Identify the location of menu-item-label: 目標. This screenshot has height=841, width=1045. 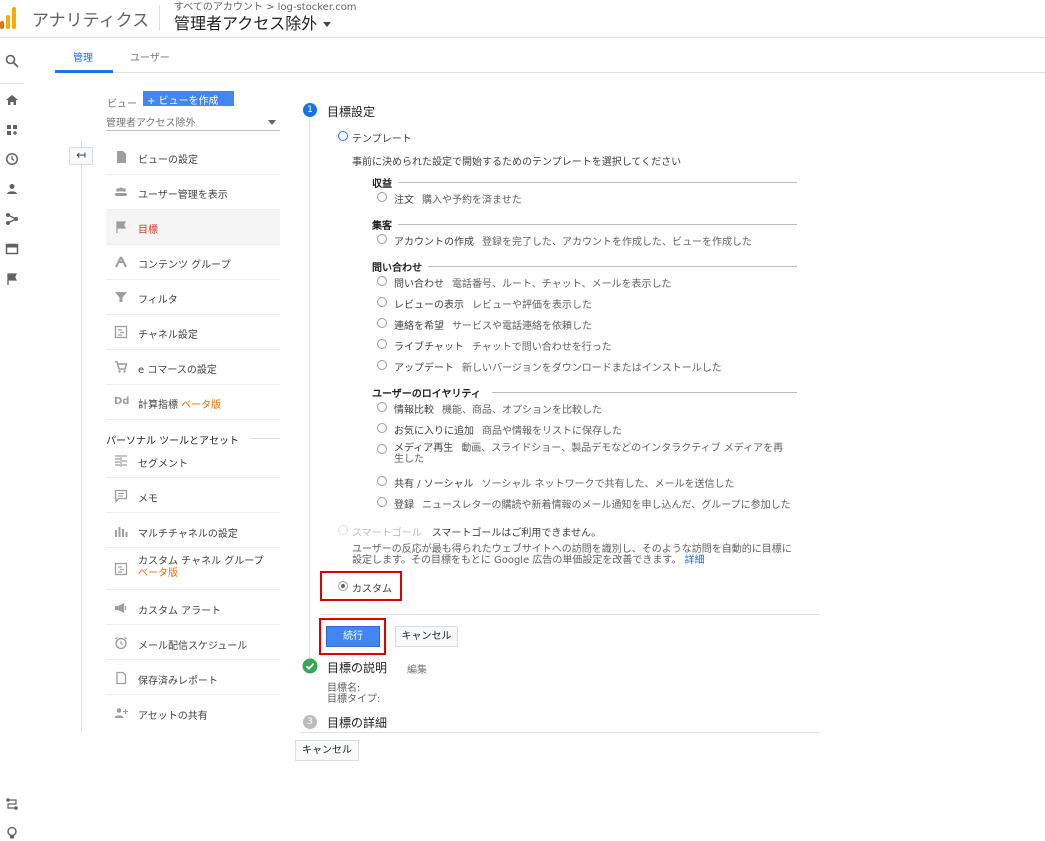
(148, 230).